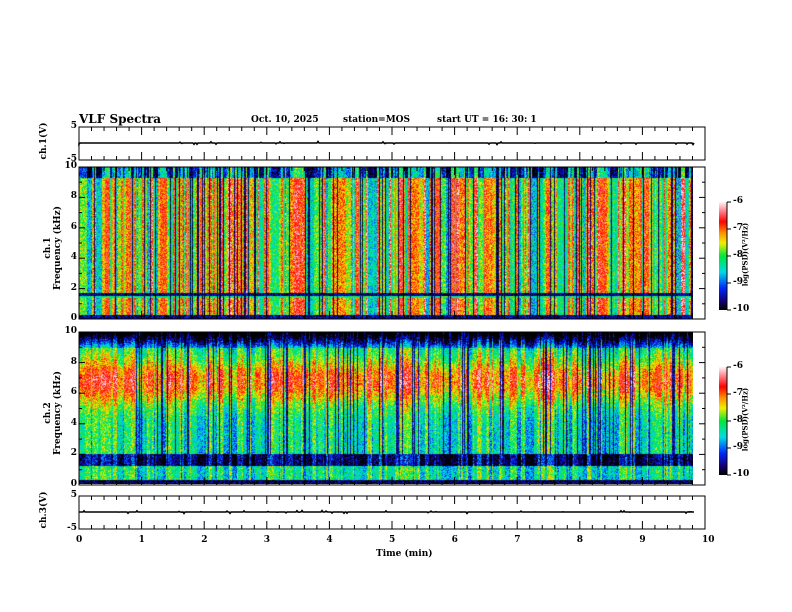 The image size is (792, 612). I want to click on x-axis-label: Time (min), so click(404, 554).